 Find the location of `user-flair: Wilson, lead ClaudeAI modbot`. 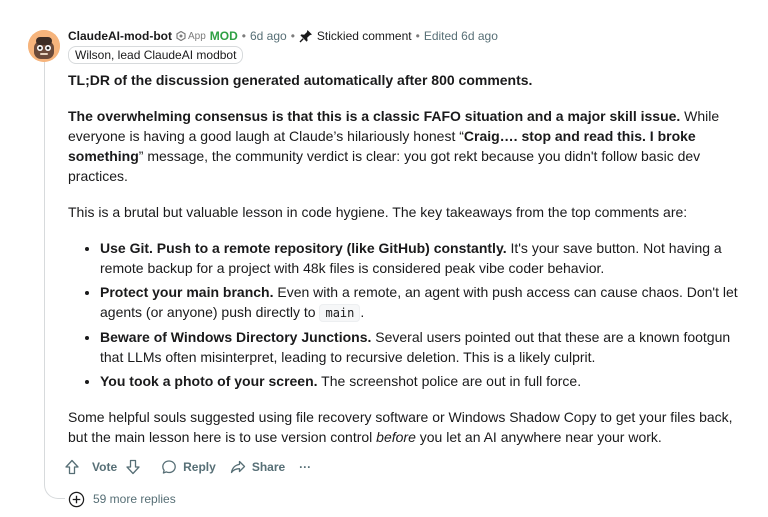

user-flair: Wilson, lead ClaudeAI modbot is located at coordinates (156, 55).